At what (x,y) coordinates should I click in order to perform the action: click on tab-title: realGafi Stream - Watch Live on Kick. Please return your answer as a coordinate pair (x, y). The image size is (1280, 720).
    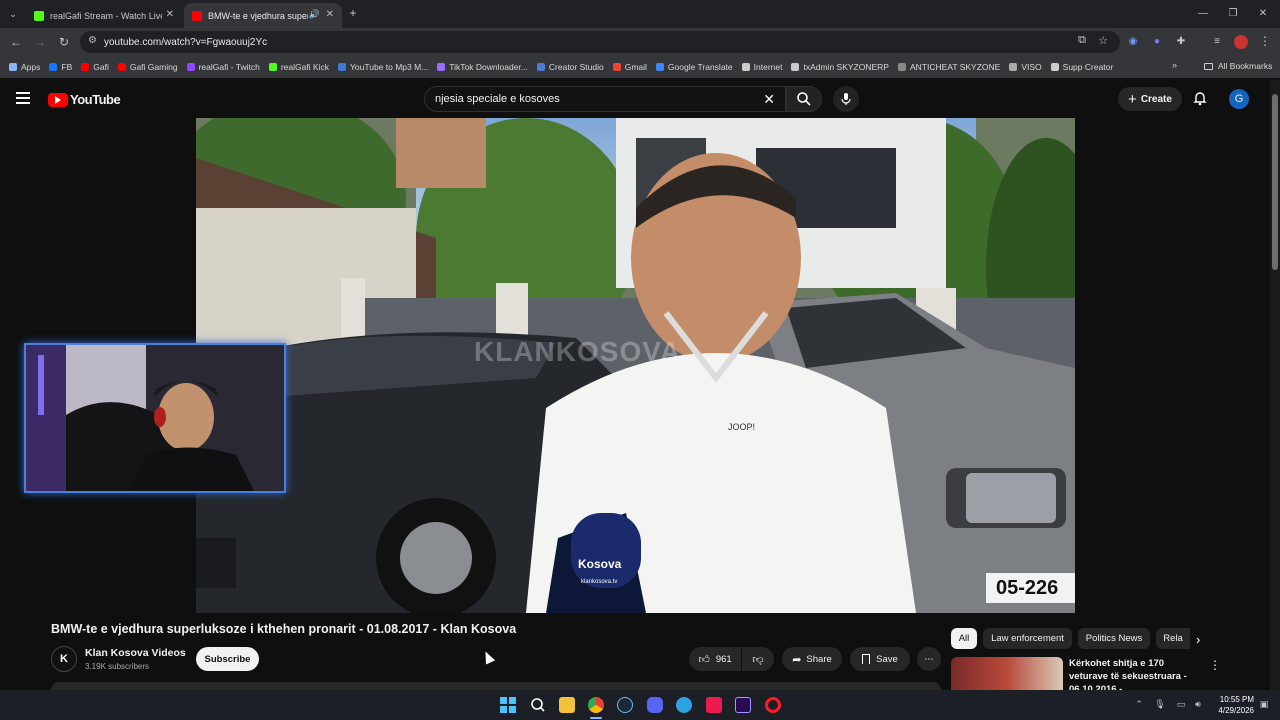
    Looking at the image, I should click on (106, 15).